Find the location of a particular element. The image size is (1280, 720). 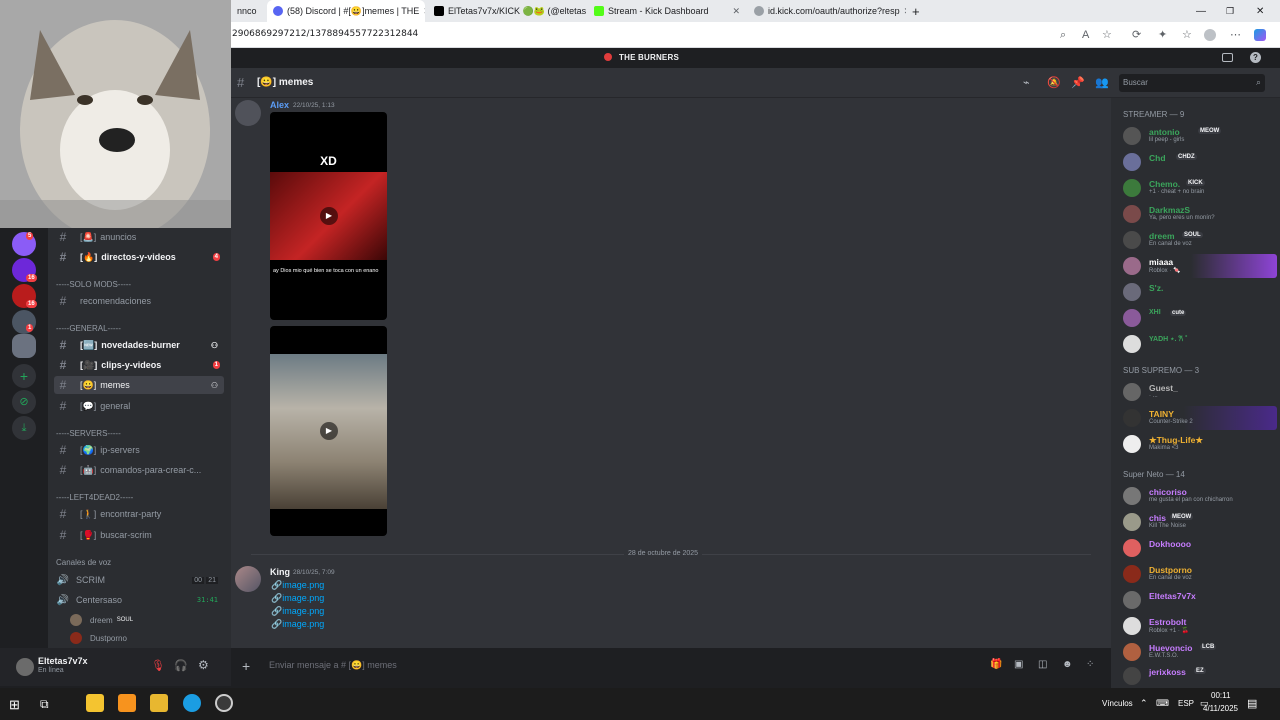

member-item: Estrobolt Roblox +1 · 🍒 is located at coordinates (1199, 626).